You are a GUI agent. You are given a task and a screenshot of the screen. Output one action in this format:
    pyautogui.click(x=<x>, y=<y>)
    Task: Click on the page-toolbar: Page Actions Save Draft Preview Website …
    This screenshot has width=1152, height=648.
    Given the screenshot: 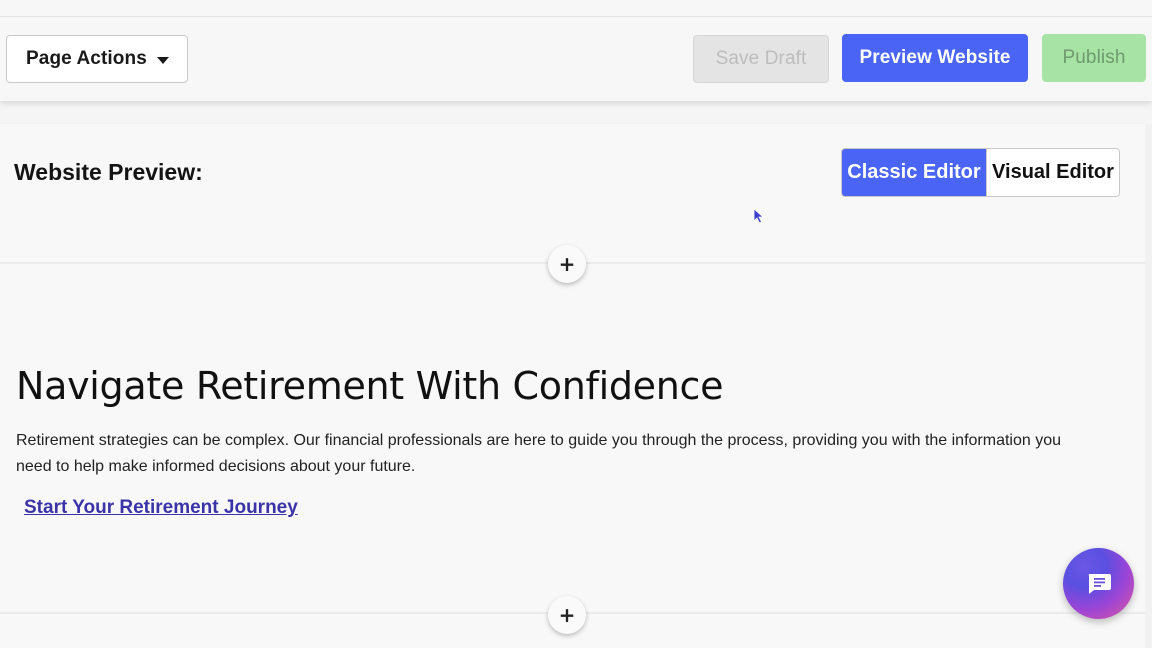 What is the action you would take?
    pyautogui.click(x=576, y=59)
    